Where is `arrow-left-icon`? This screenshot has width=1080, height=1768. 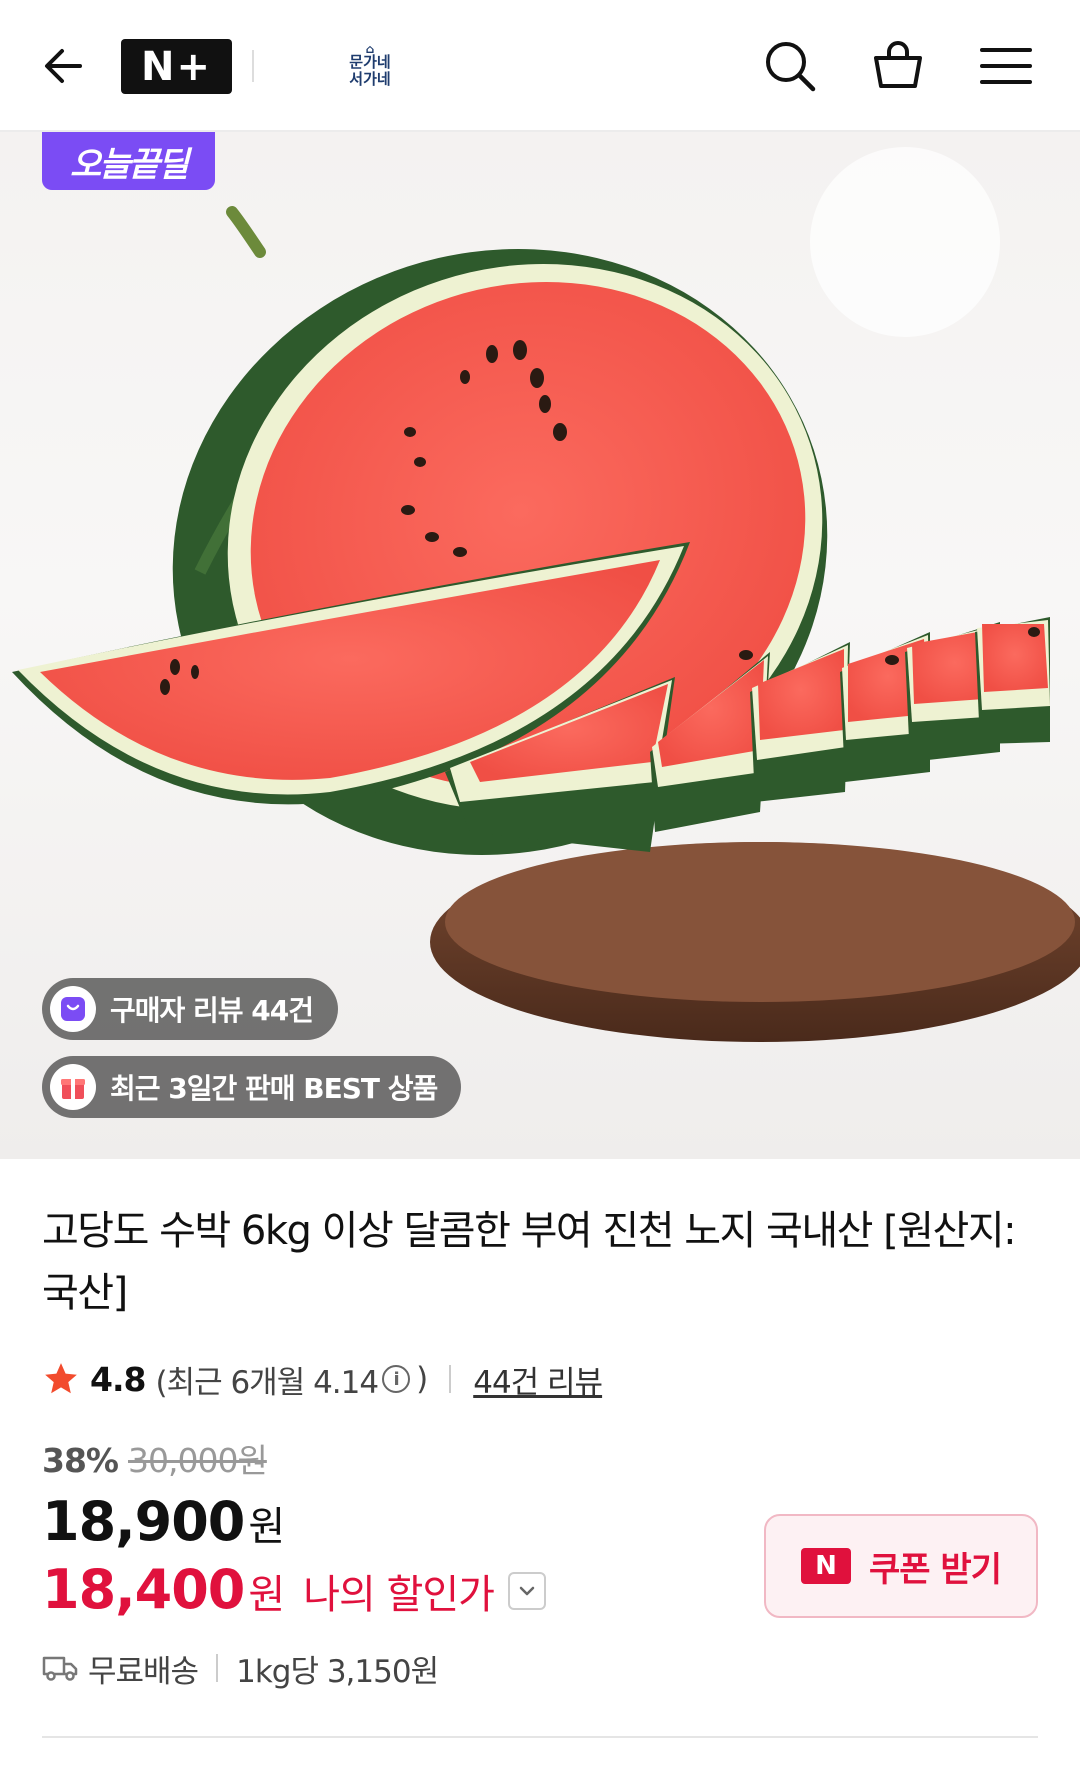
arrow-left-icon is located at coordinates (63, 66).